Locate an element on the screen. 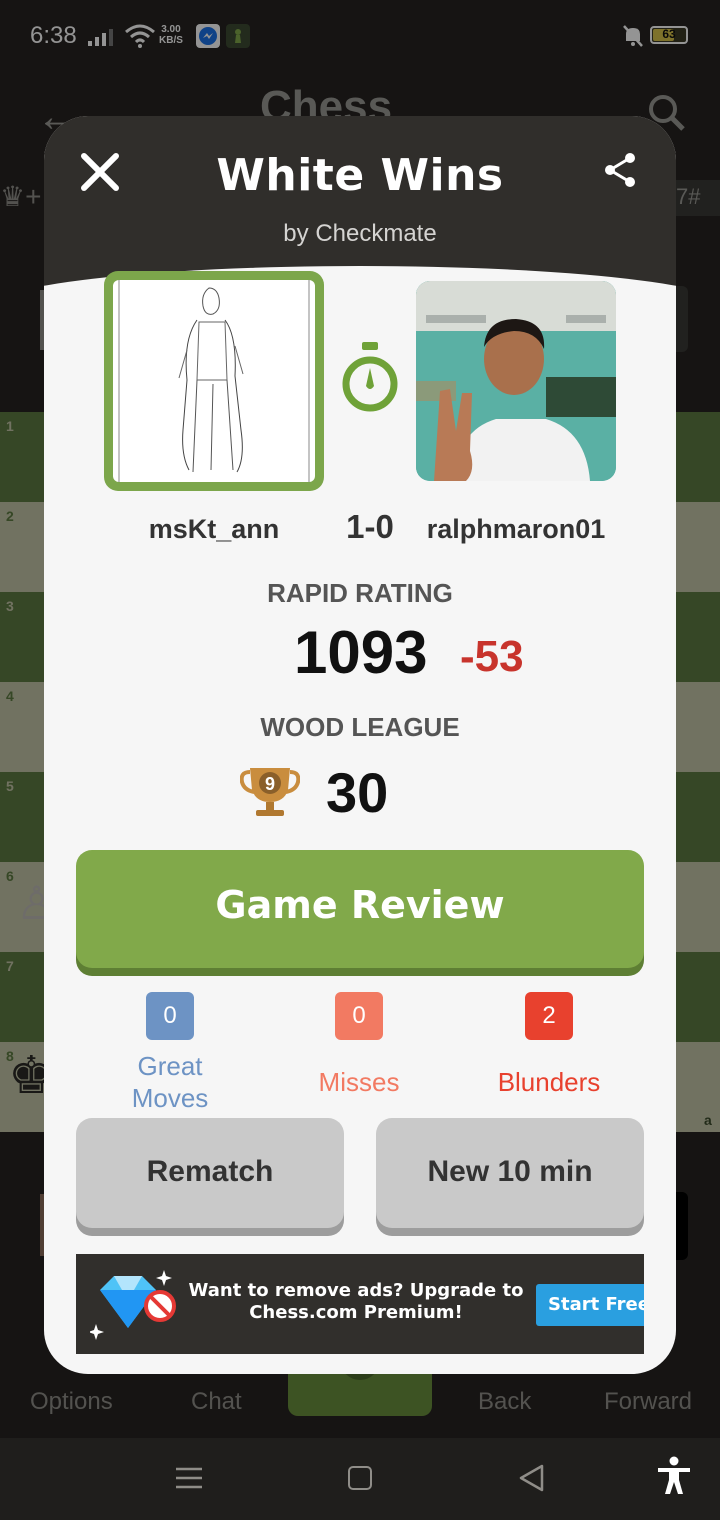 The height and width of the screenshot is (1520, 720). rating-change: -53 is located at coordinates (492, 656).